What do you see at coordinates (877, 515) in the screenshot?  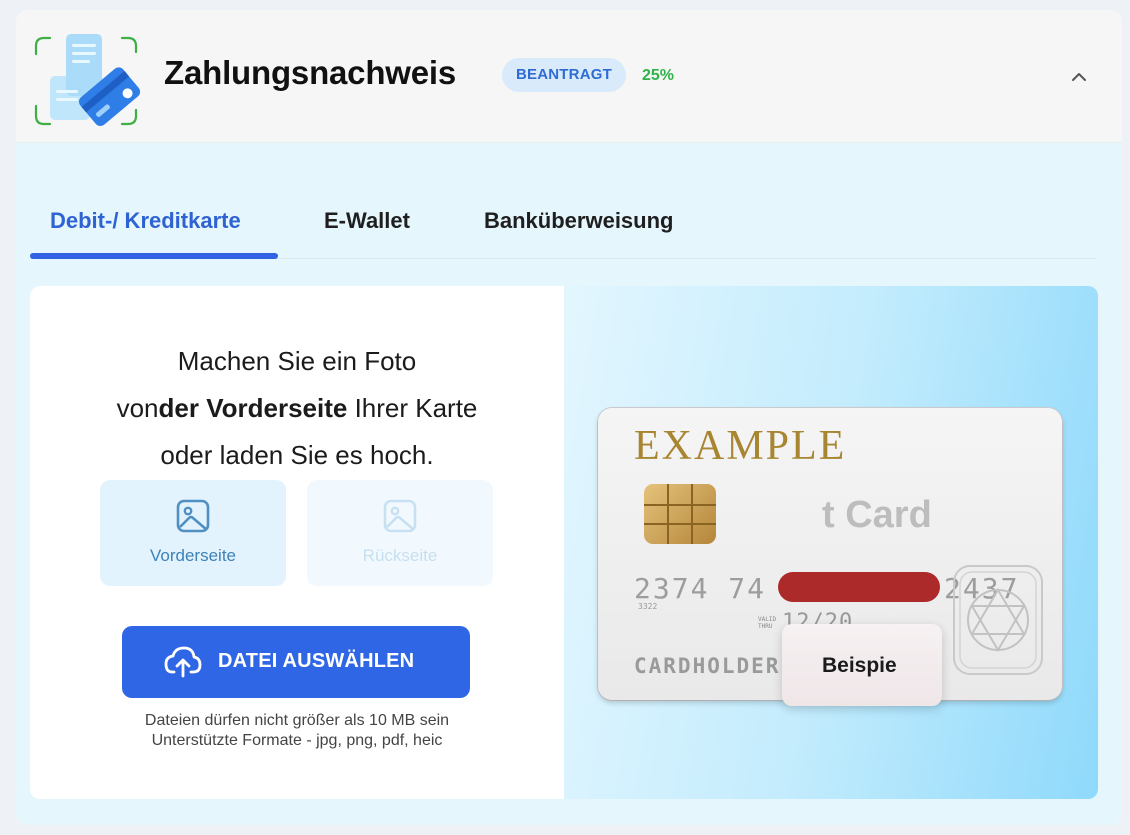 I see `card-type-text: t Card` at bounding box center [877, 515].